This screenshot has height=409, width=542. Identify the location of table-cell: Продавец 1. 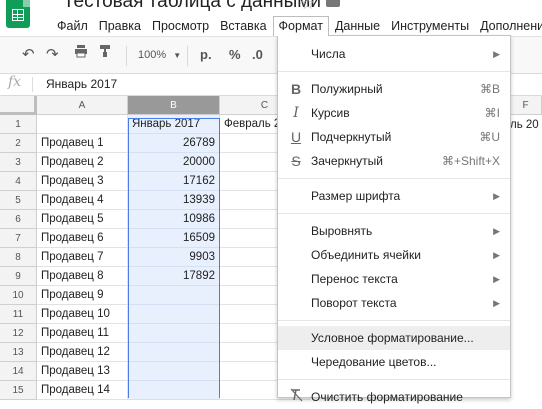
(82, 143).